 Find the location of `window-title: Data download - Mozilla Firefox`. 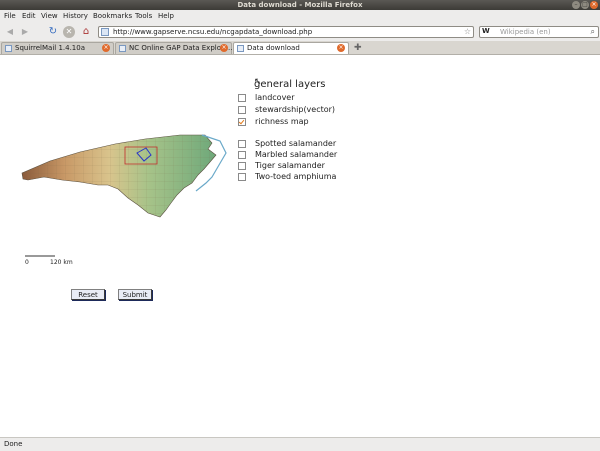

window-title: Data download - Mozilla Firefox is located at coordinates (300, 5).